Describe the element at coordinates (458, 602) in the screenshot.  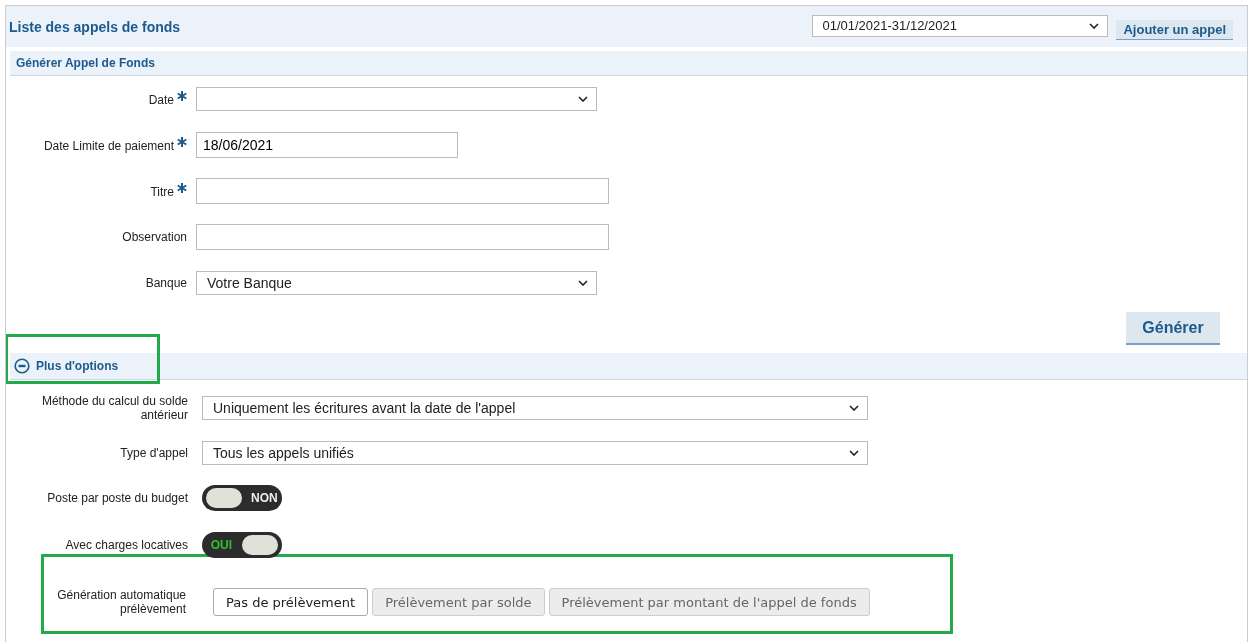
I see `option-button: Prélèvement par solde` at that location.